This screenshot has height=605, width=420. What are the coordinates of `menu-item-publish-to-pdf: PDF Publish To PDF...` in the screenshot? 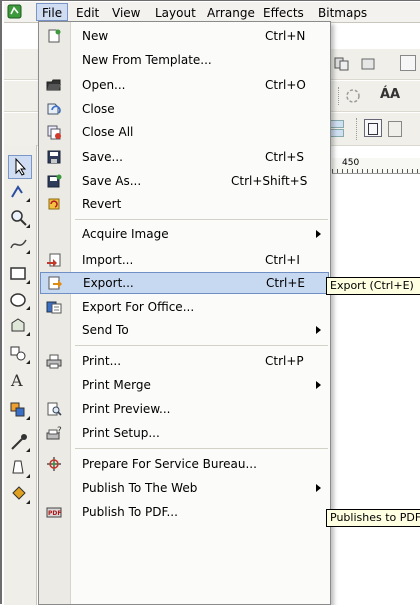 It's located at (184, 512).